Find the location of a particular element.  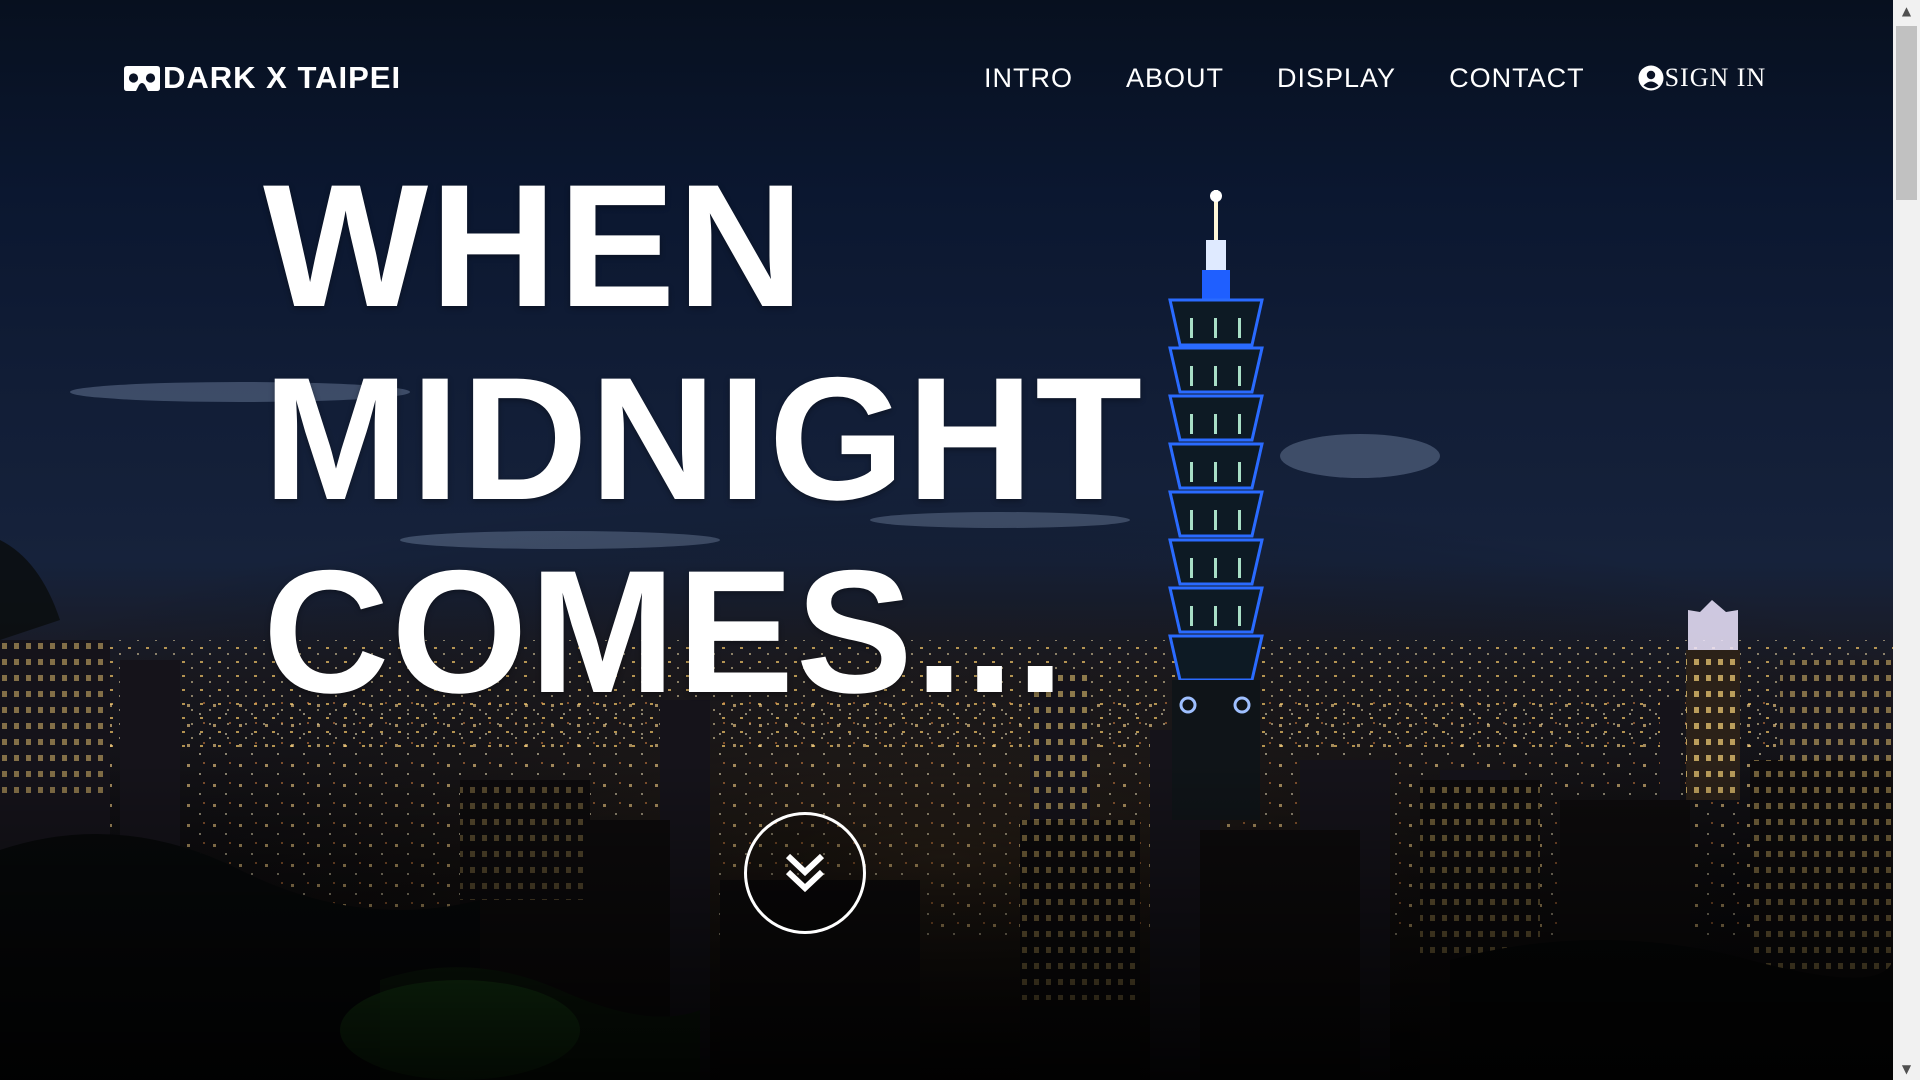

sign-in-link: SIGN IN is located at coordinates (1702, 78).